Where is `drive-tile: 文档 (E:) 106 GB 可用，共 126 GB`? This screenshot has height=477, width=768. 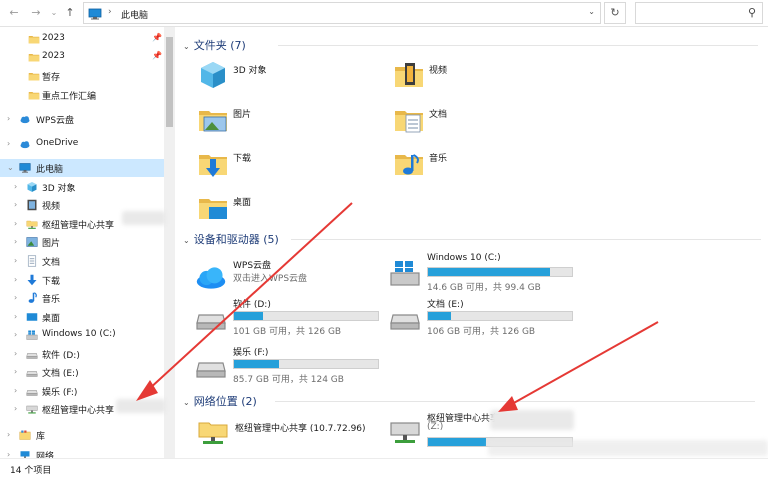 drive-tile: 文档 (E:) 106 GB 可用，共 126 GB is located at coordinates (484, 317).